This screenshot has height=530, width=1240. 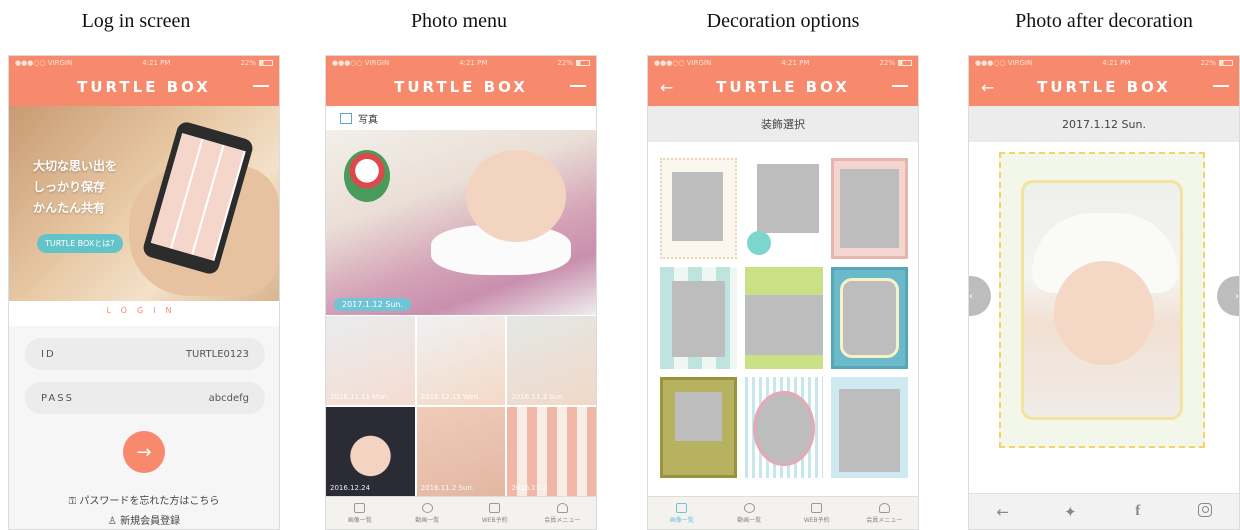 I want to click on login-submit-button: →, so click(x=144, y=452).